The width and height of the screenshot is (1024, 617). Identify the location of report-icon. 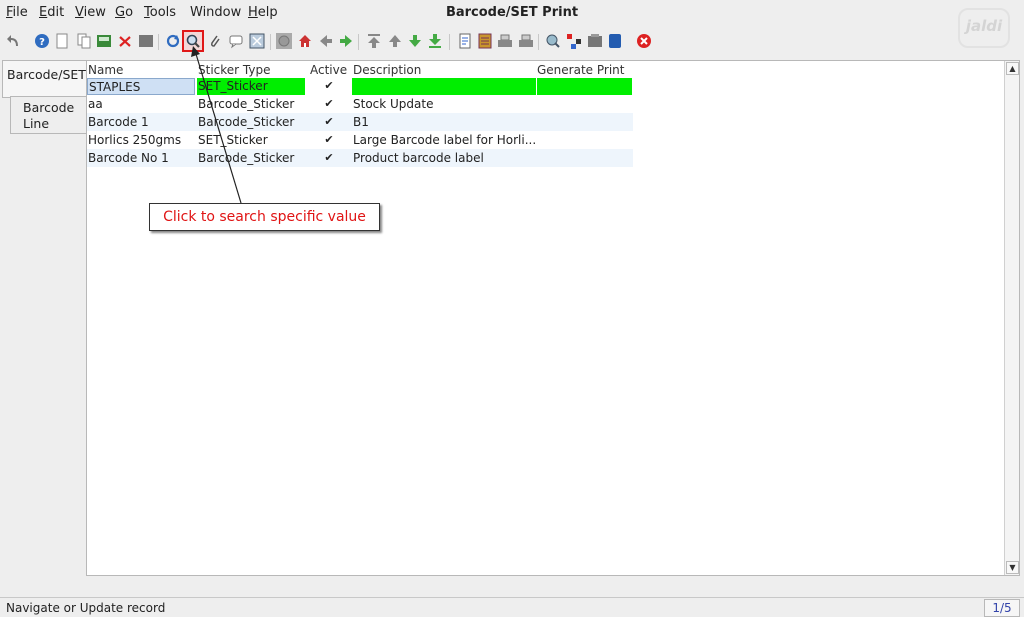
(465, 41).